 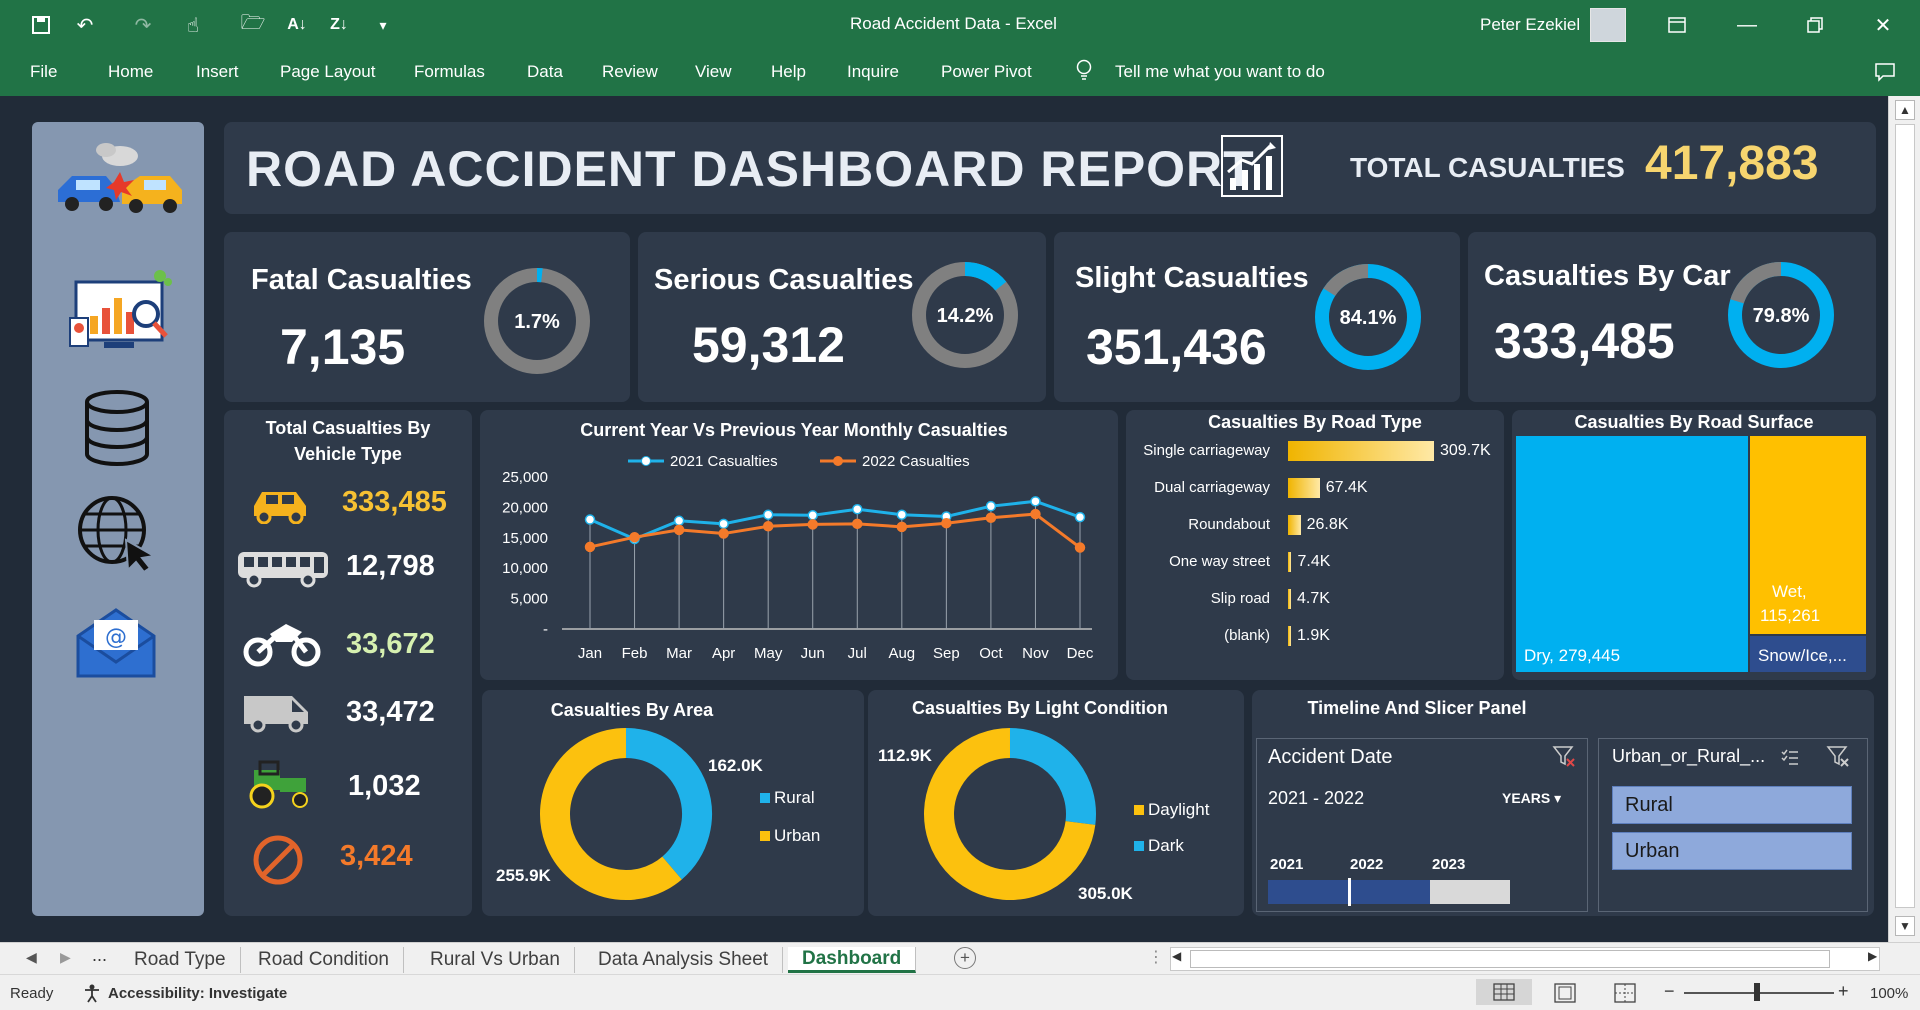 I want to click on treemap-dry, so click(x=1632, y=554).